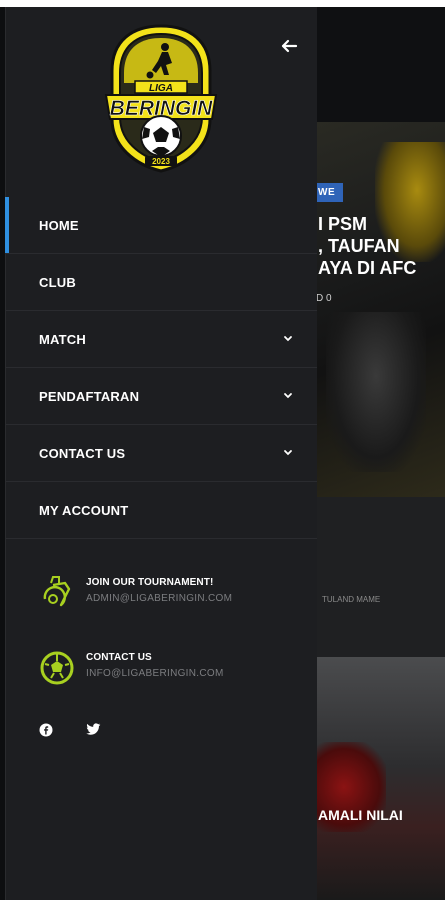  Describe the element at coordinates (330, 192) in the screenshot. I see `category-tag: WE` at that location.